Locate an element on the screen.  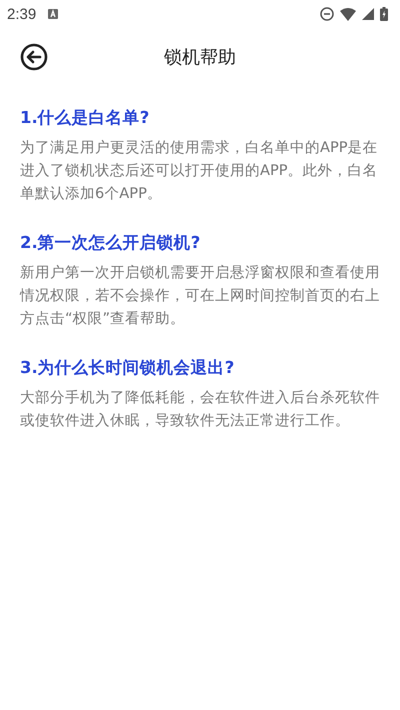
answer-text: 为了满足用户更灵活的使用需求，白名单中的APP是在进入了锁机状态后还可以打开使用的APP。此外，白名单默认添加6个APP。 is located at coordinates (199, 171).